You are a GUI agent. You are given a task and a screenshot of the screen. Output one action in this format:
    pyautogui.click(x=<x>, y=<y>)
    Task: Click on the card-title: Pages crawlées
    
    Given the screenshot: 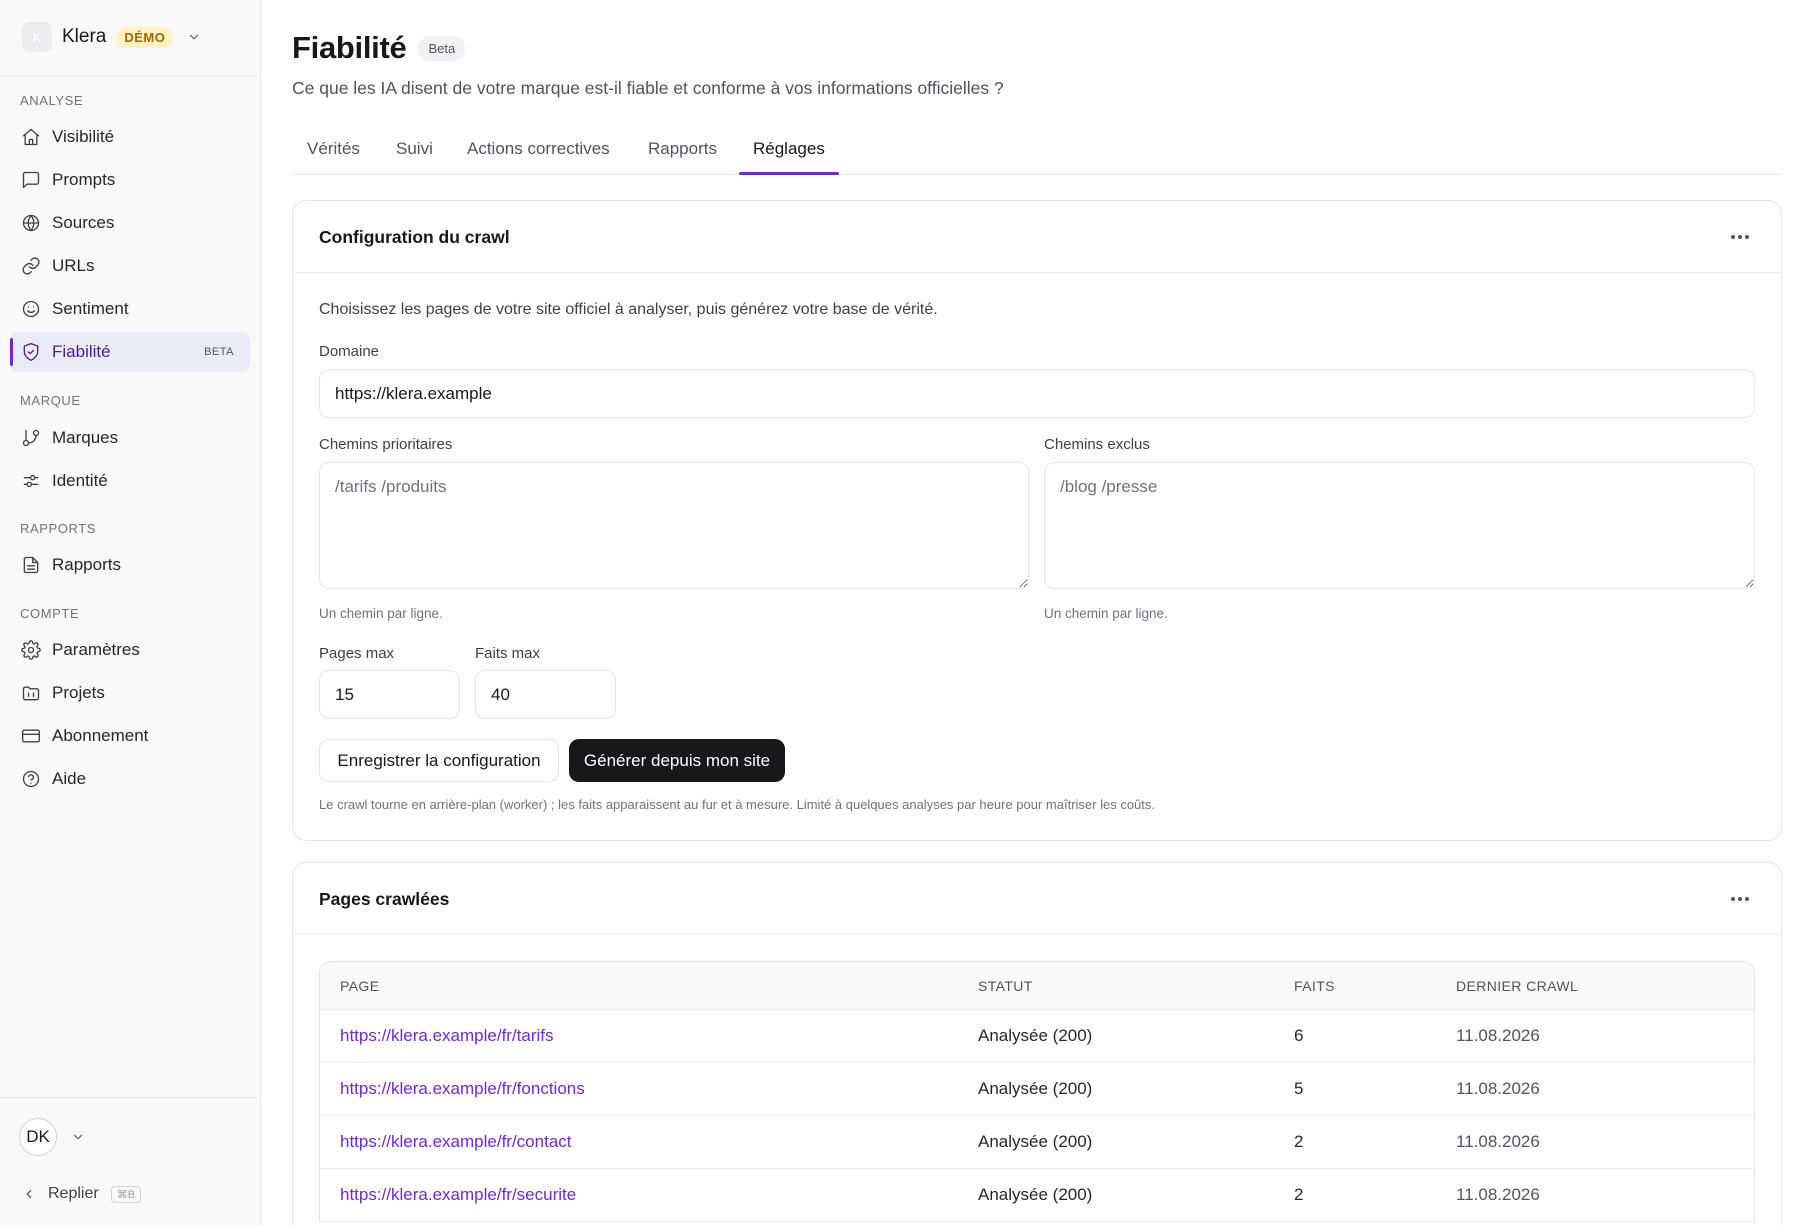 What is the action you would take?
    pyautogui.click(x=384, y=899)
    